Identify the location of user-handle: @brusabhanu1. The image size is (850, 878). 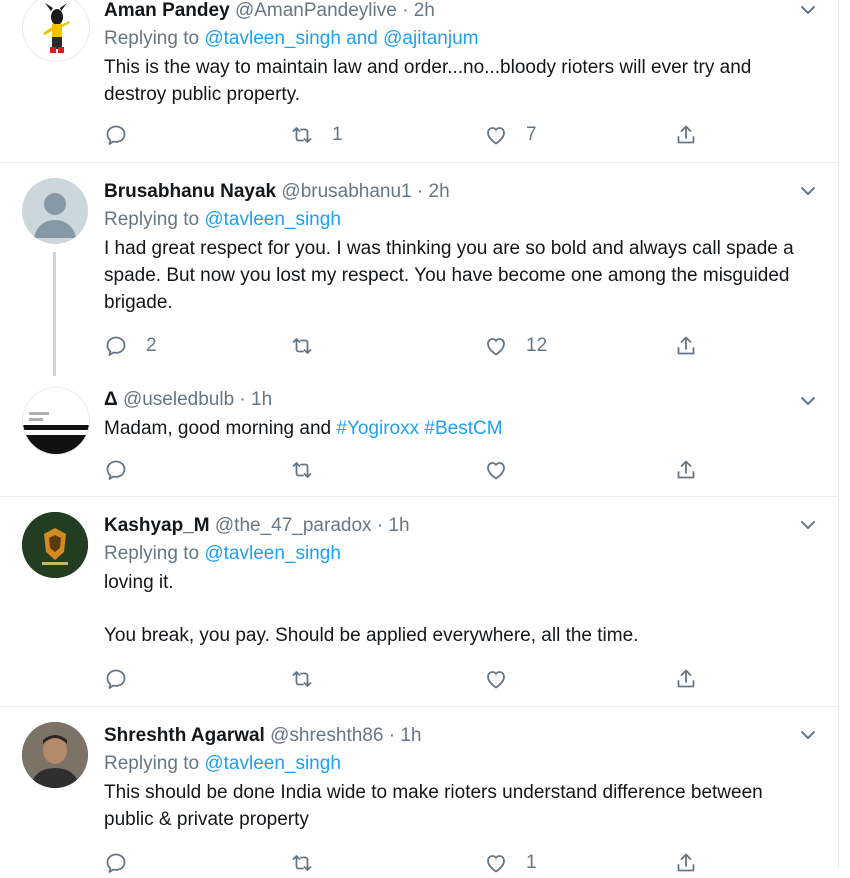
(346, 191).